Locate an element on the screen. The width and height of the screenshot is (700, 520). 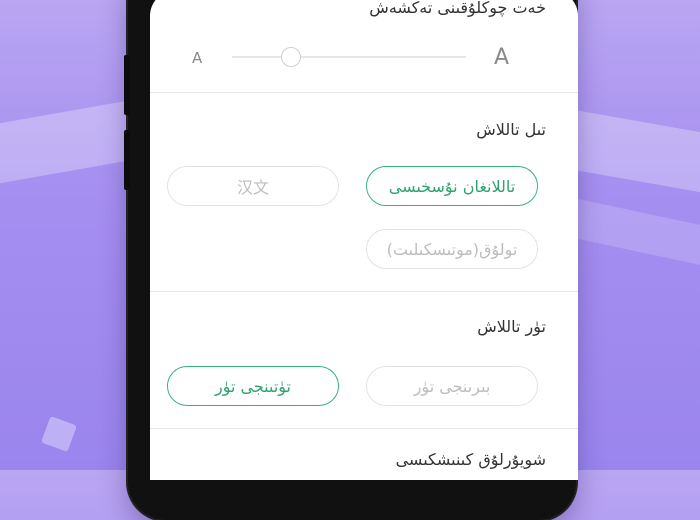
theme-option-first: بىرىنجى تۈر is located at coordinates (452, 386).